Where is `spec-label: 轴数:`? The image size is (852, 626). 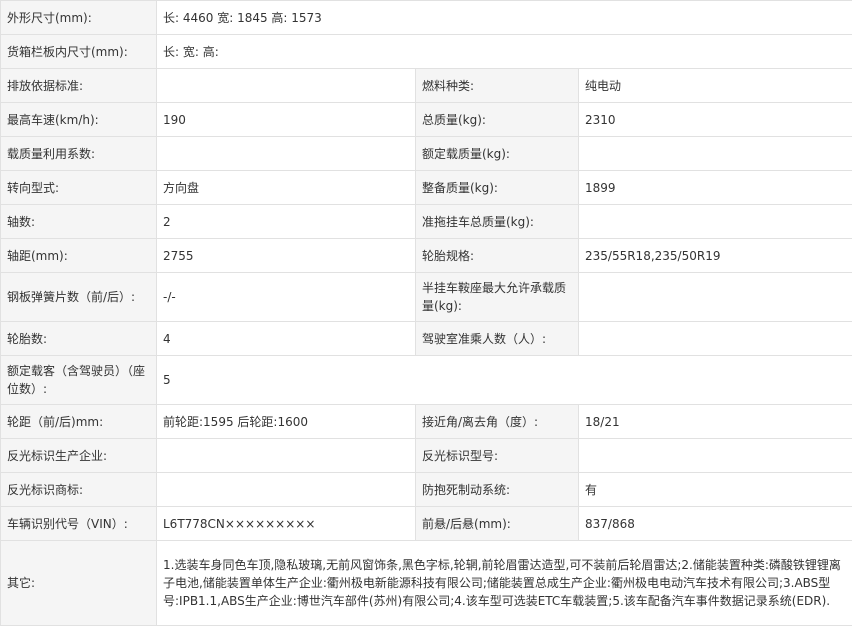 spec-label: 轴数: is located at coordinates (79, 222).